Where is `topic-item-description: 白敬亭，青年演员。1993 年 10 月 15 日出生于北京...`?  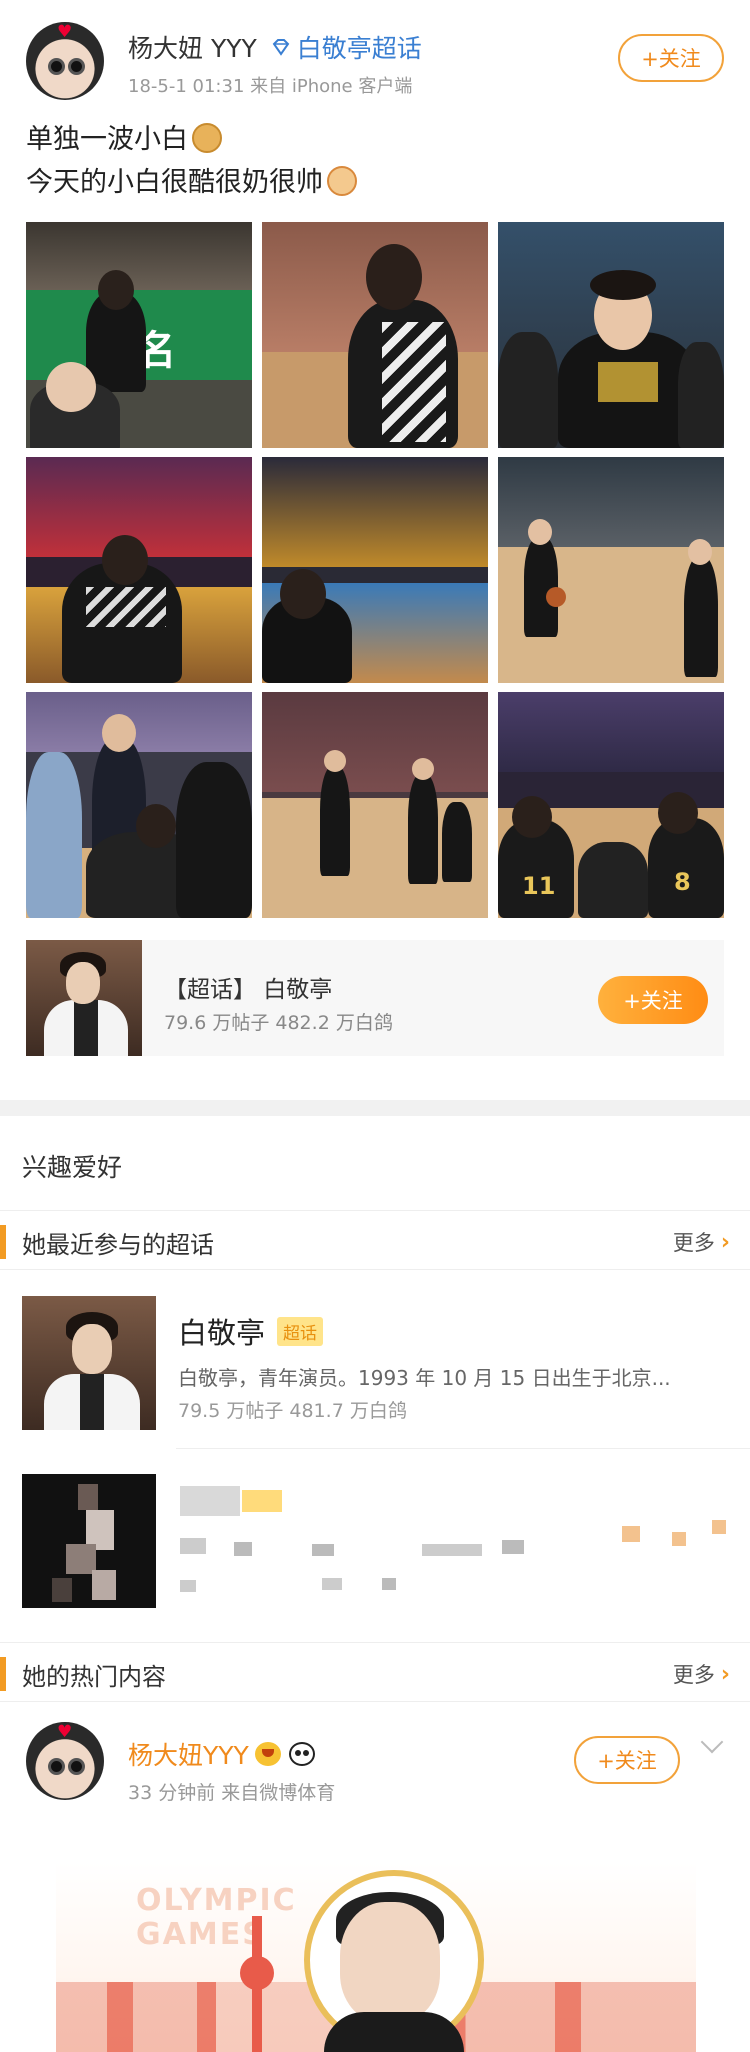
topic-item-description: 白敬亭，青年演员。1993 年 10 月 15 日出生于北京... is located at coordinates (424, 1378).